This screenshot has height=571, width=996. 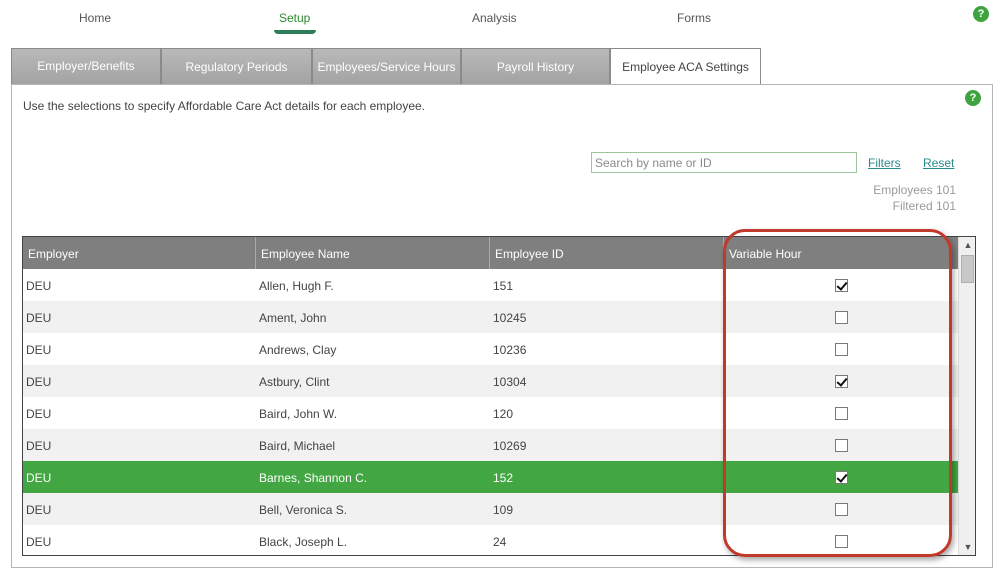 I want to click on table-row: DEU Allen, Hugh F. 151, so click(x=490, y=285).